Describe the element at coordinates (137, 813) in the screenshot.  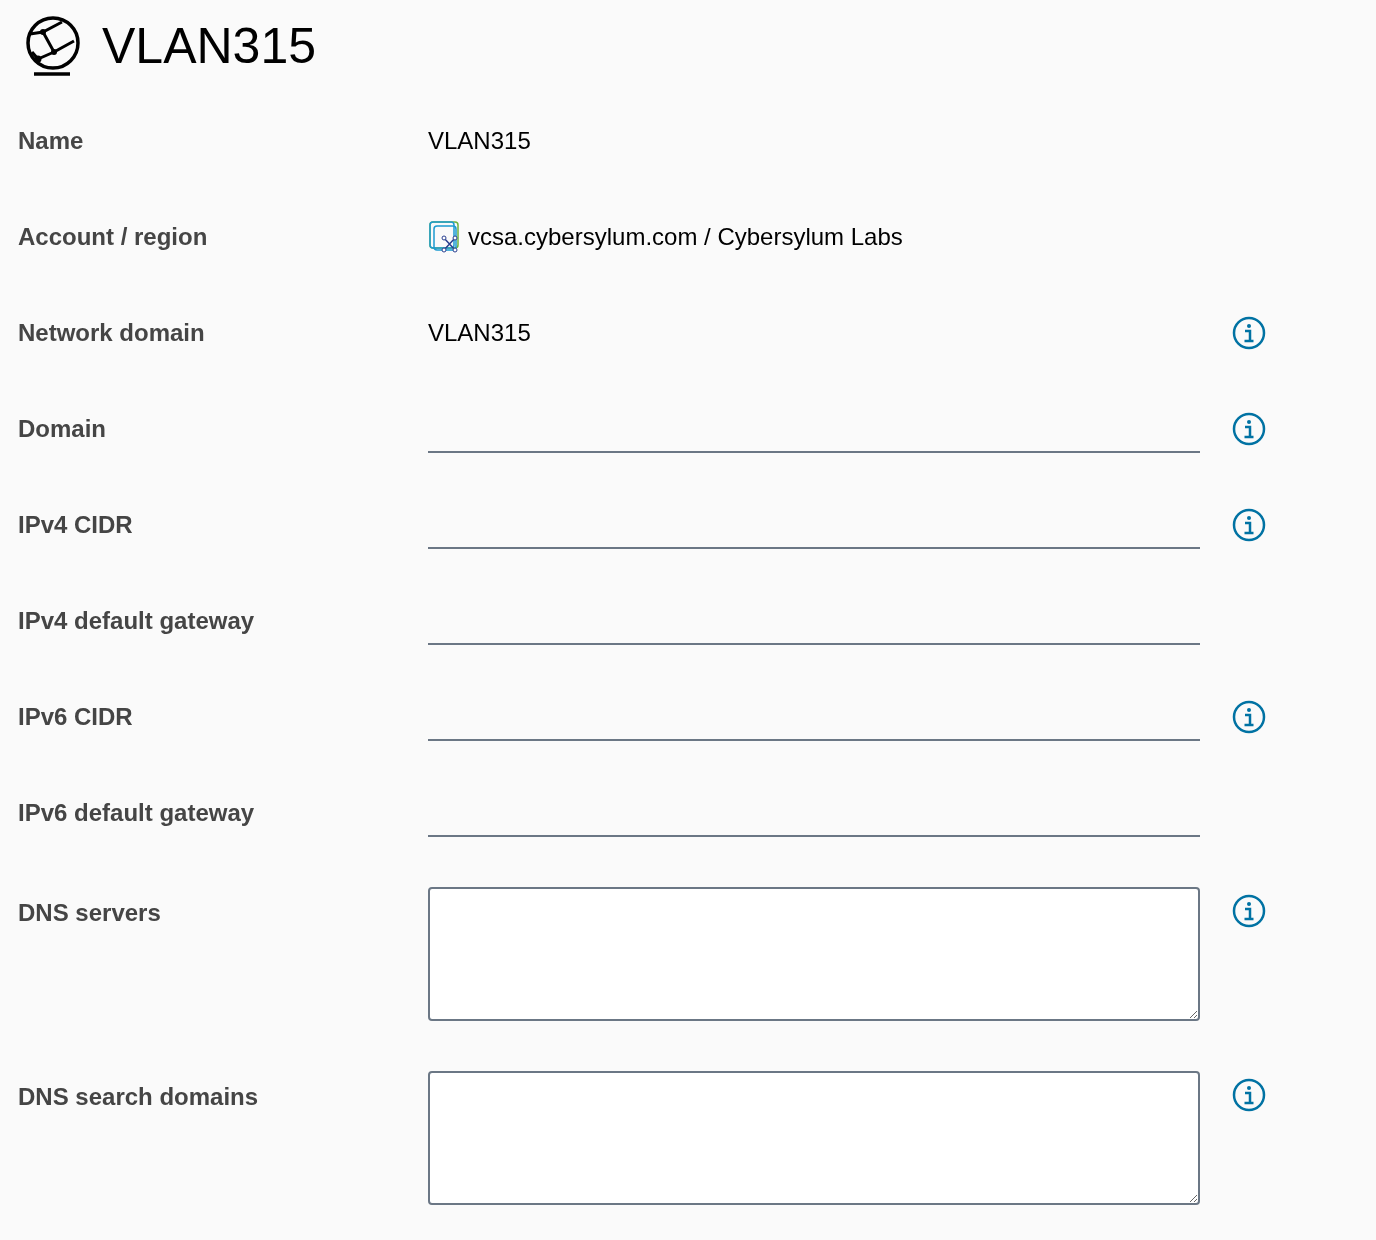
I see `field-label: IPv6 default gateway` at that location.